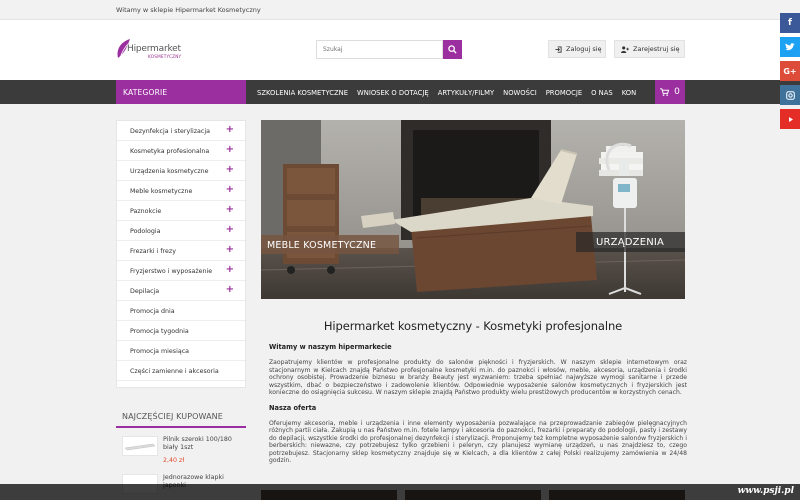 The height and width of the screenshot is (500, 800). I want to click on sidebar-item-label: Depilacja, so click(145, 291).